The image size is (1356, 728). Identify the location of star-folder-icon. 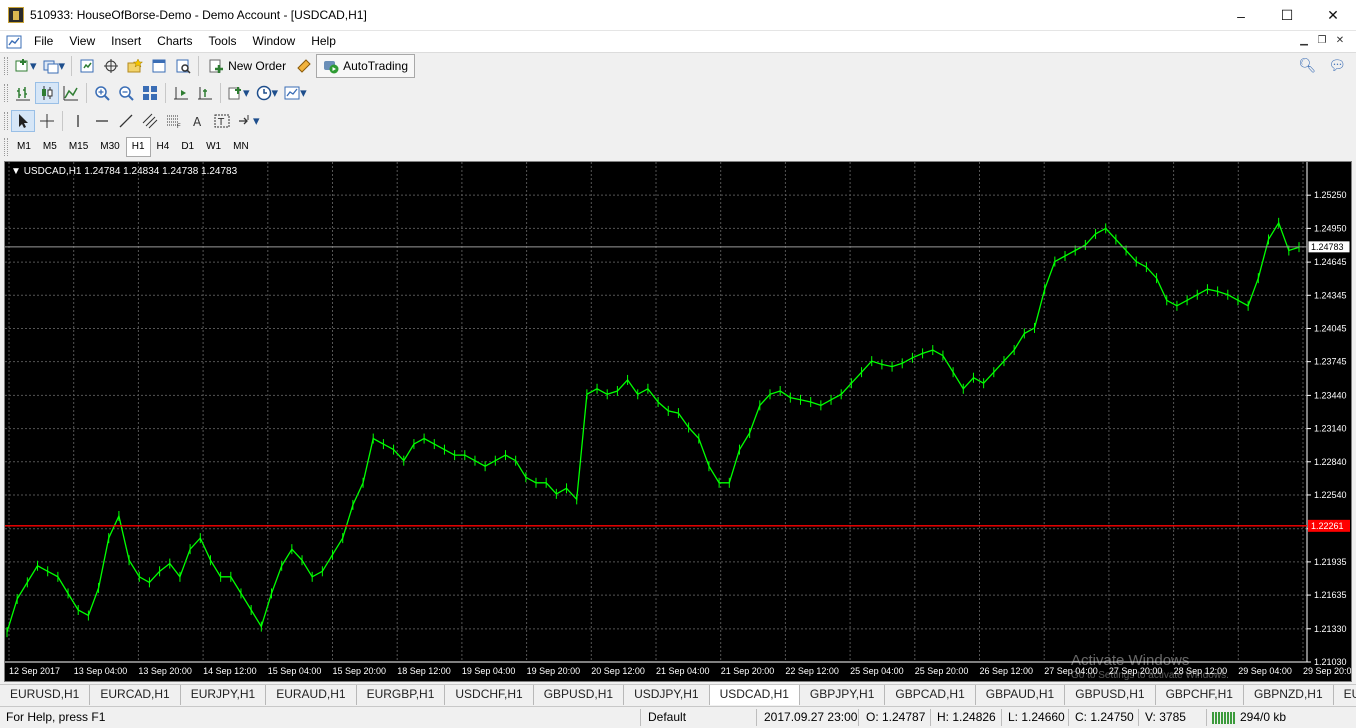
(135, 65).